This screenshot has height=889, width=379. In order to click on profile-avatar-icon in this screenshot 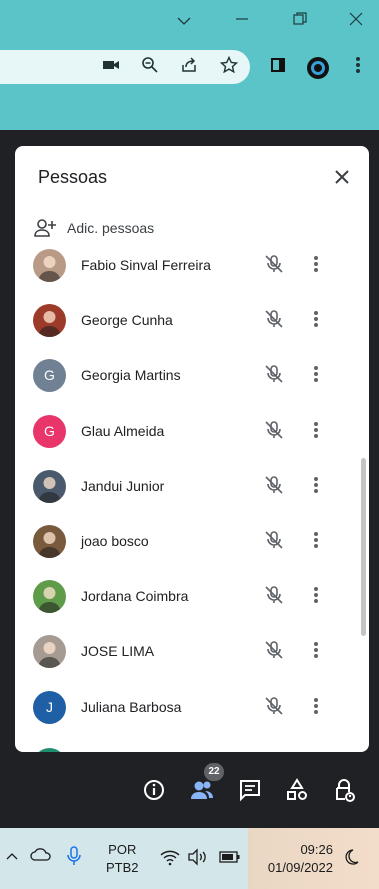, I will do `click(317, 67)`.